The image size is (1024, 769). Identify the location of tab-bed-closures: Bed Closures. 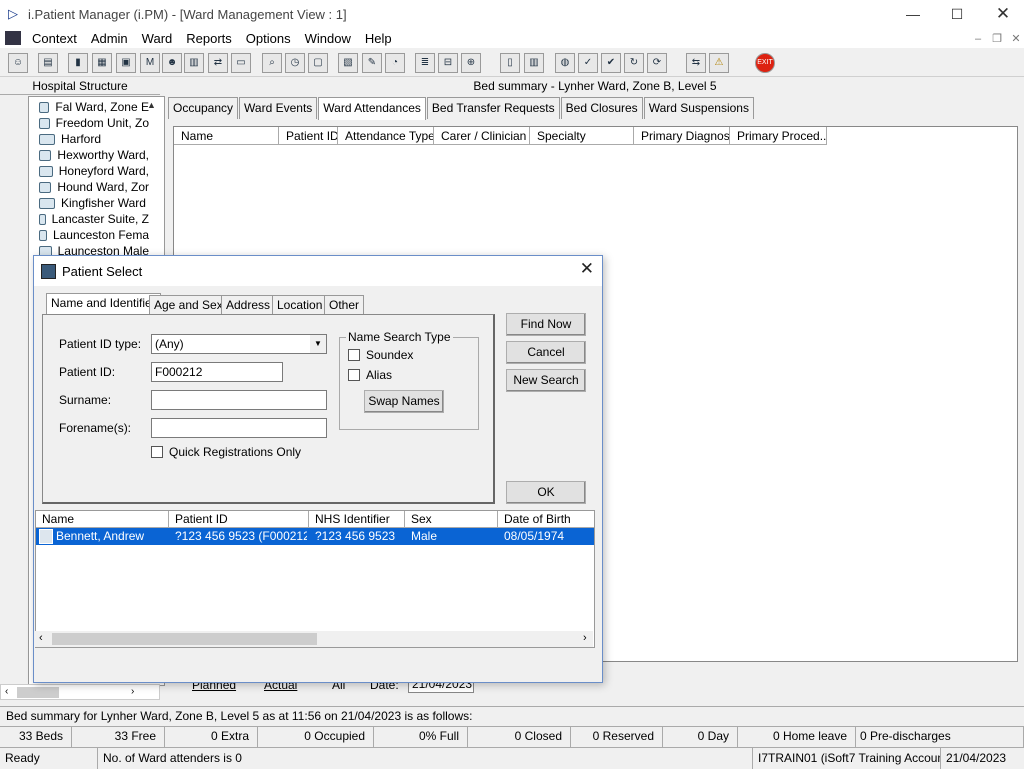
(601, 108).